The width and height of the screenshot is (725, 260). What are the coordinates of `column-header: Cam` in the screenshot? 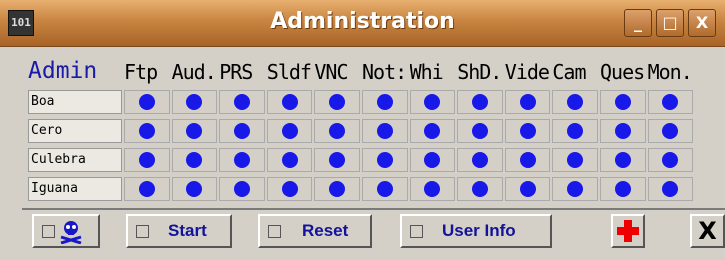 It's located at (569, 72).